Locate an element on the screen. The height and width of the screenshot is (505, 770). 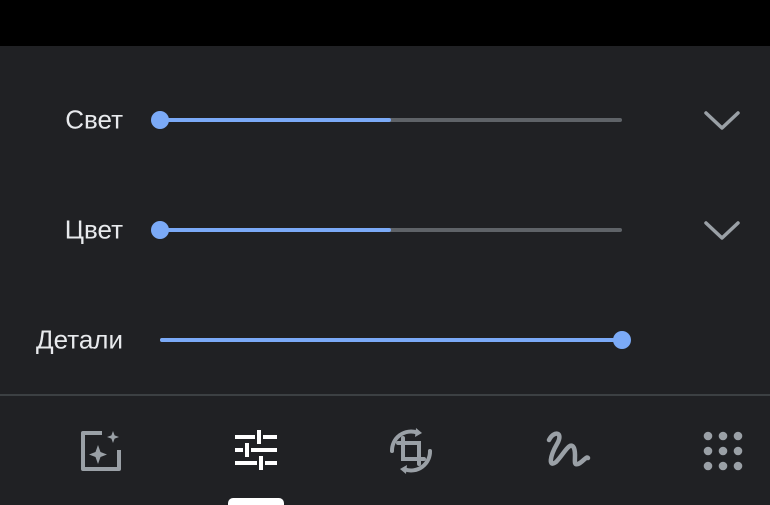
details-label: Детали is located at coordinates (79, 339).